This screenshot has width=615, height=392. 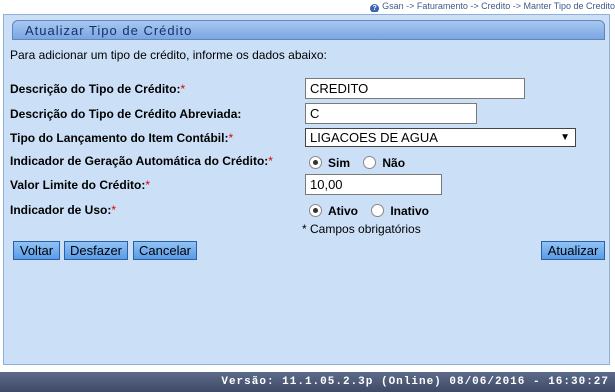 I want to click on uso-label: Indicador de Uso:*, so click(x=63, y=210).